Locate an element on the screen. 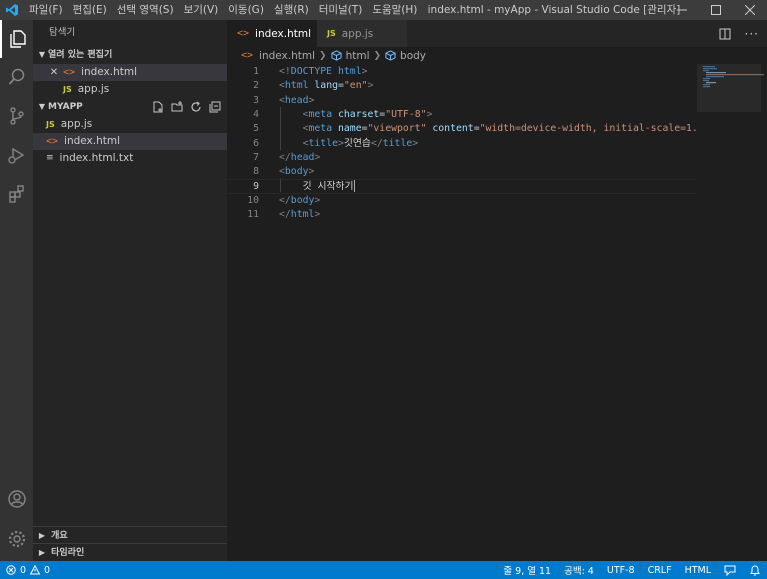  open-editor-item-app-js: JS app.js is located at coordinates (130, 89).